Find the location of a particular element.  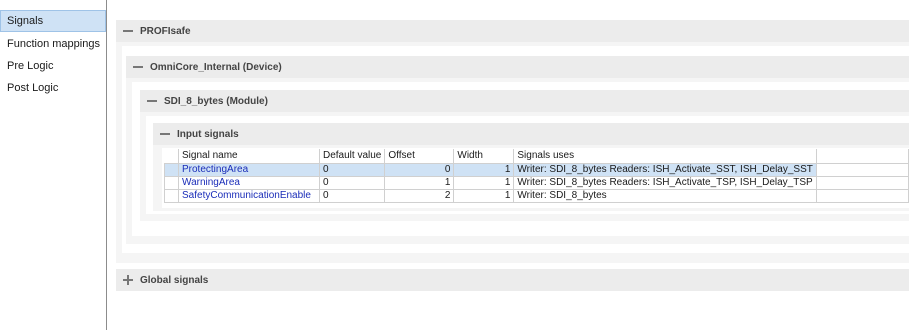

sidebar-item-post-logic: Post Logic is located at coordinates (53, 88).